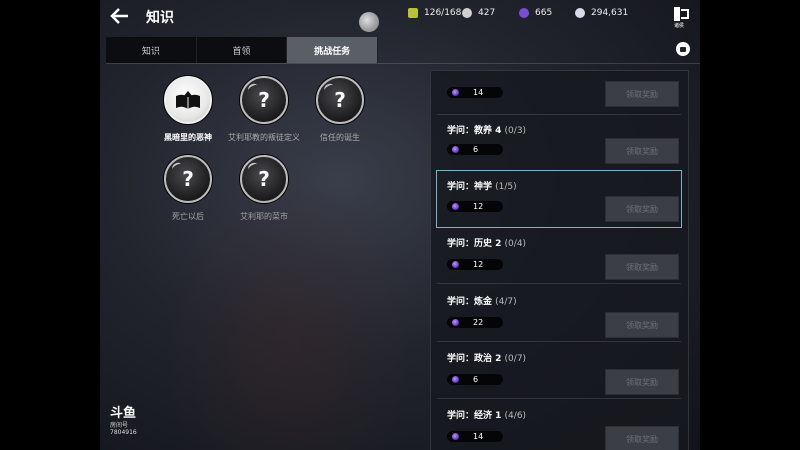  Describe the element at coordinates (487, 13) in the screenshot. I see `resource-value: 427` at that location.